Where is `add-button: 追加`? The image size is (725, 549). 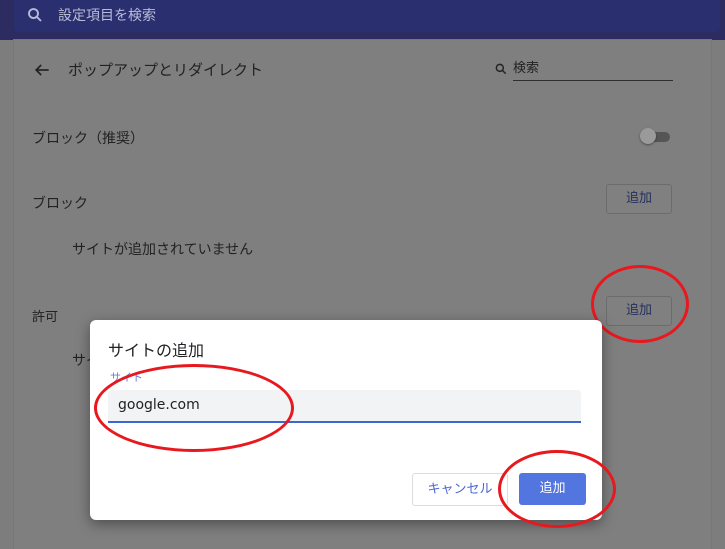
add-button: 追加 is located at coordinates (552, 489).